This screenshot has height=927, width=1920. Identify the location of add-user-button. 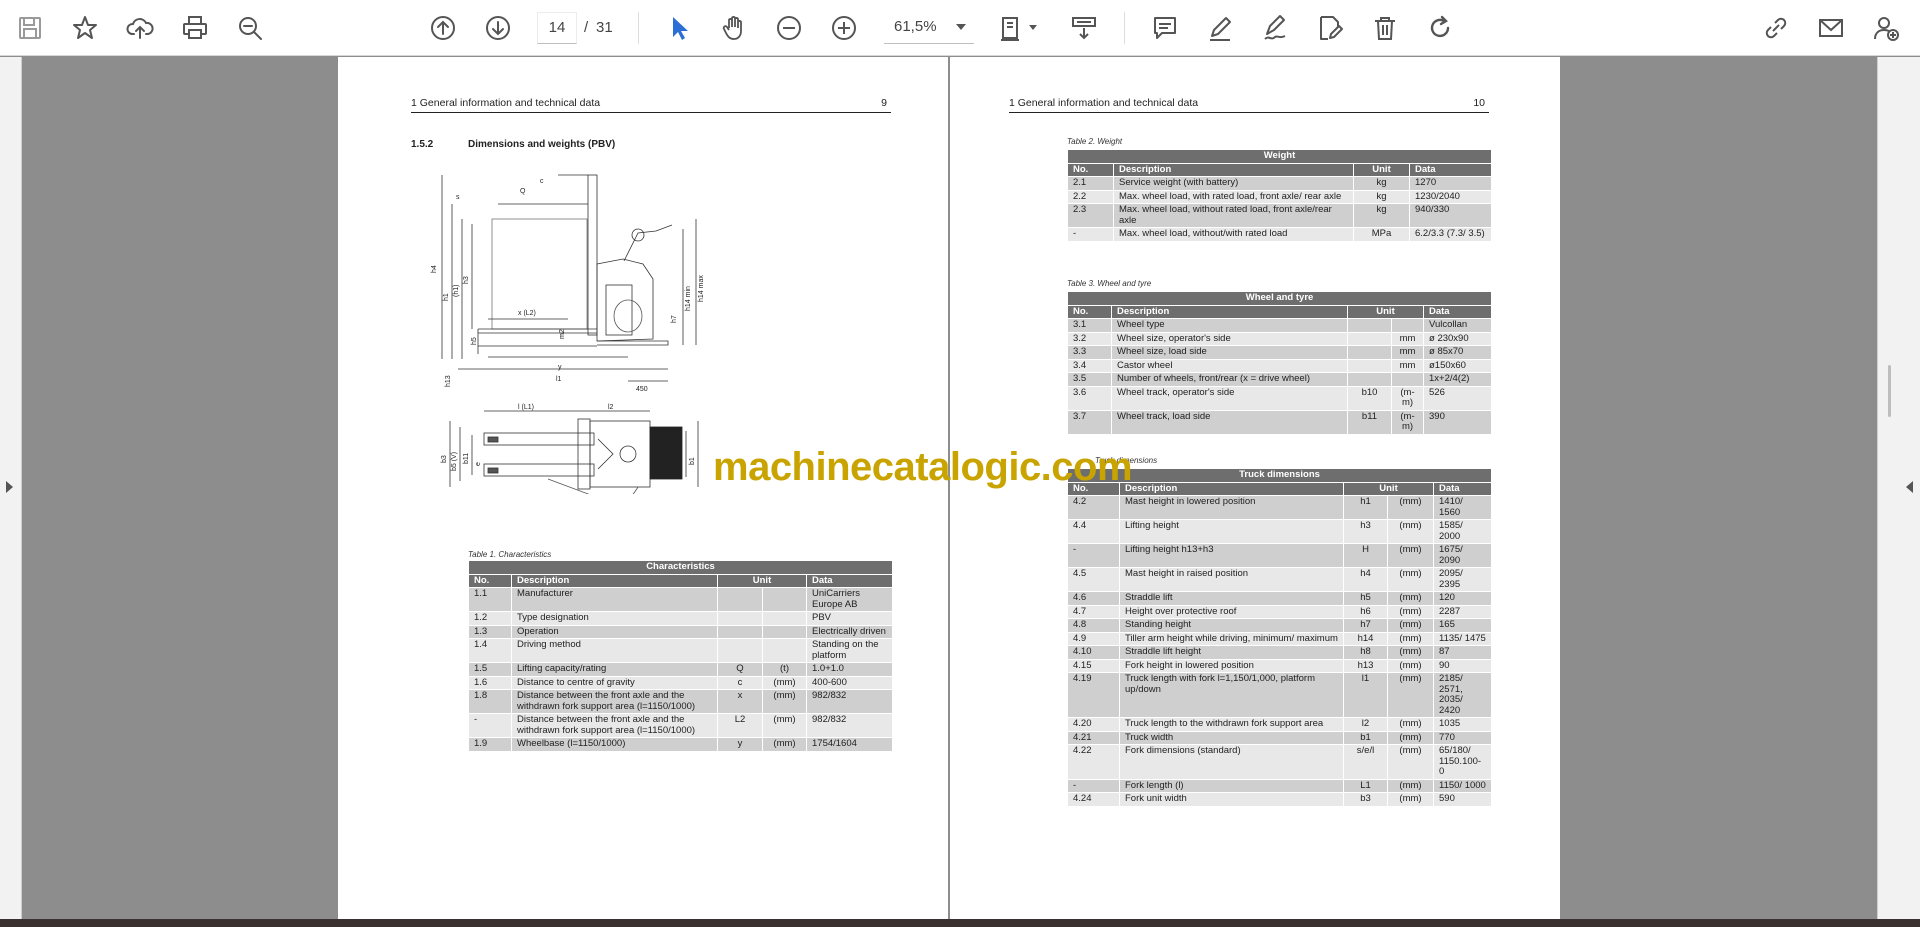
(1886, 28).